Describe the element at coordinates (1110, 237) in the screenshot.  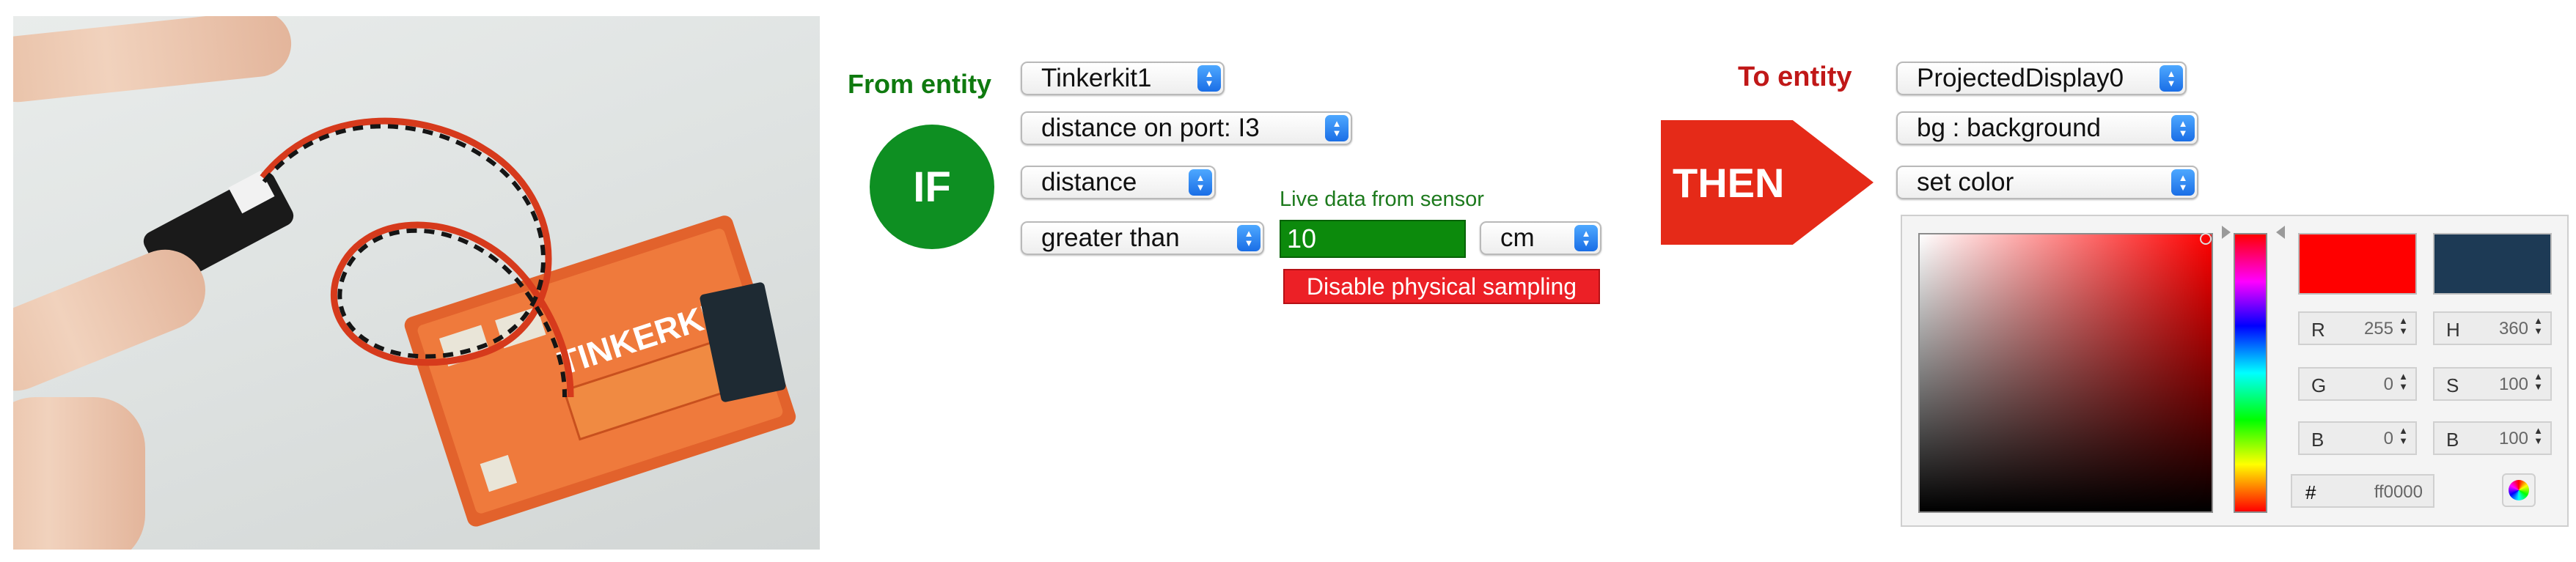
I see `operator-value: greater than` at that location.